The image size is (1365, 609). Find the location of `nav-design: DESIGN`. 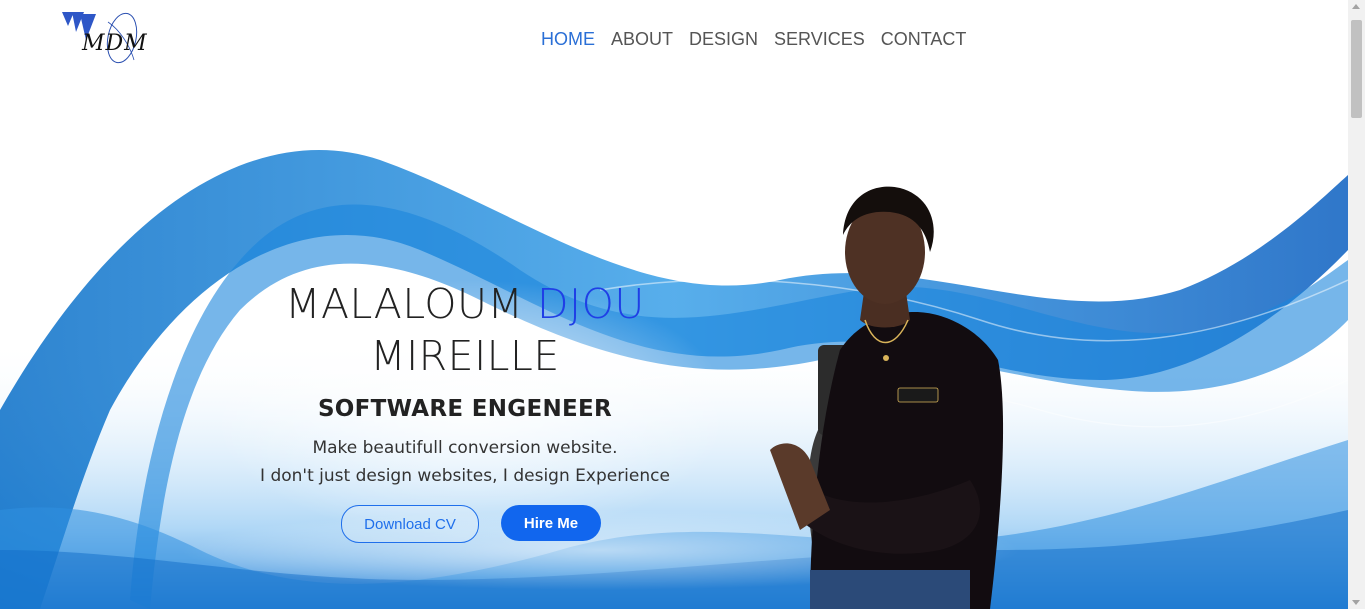

nav-design: DESIGN is located at coordinates (723, 39).